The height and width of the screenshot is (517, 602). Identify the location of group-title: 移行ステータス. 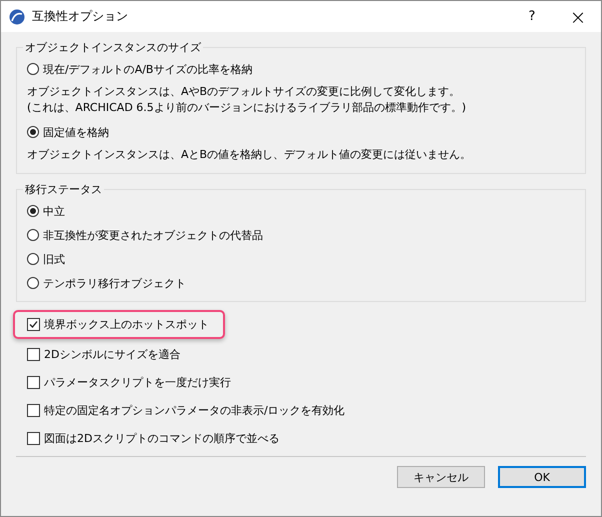
(63, 189).